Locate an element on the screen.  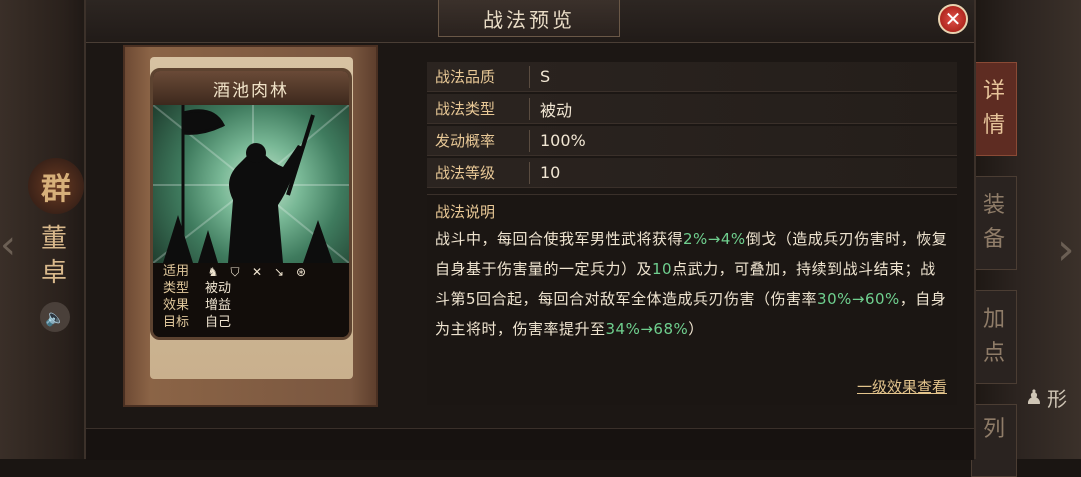
previous-arrow-icon: ‹ is located at coordinates (8, 245).